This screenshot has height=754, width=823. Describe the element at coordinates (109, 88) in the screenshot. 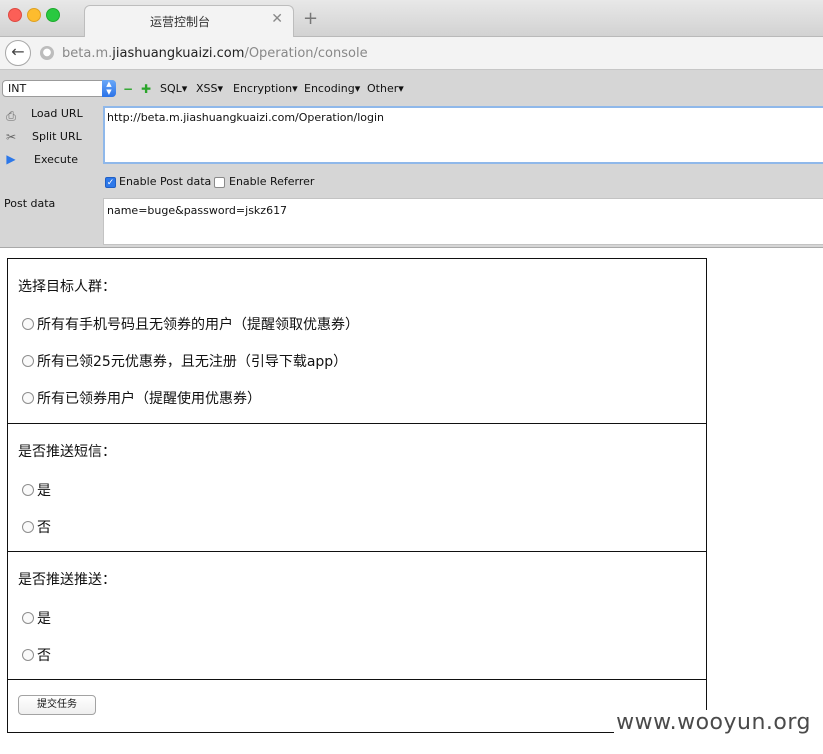

I see `select-arrows-icon: ▲ ▼` at that location.